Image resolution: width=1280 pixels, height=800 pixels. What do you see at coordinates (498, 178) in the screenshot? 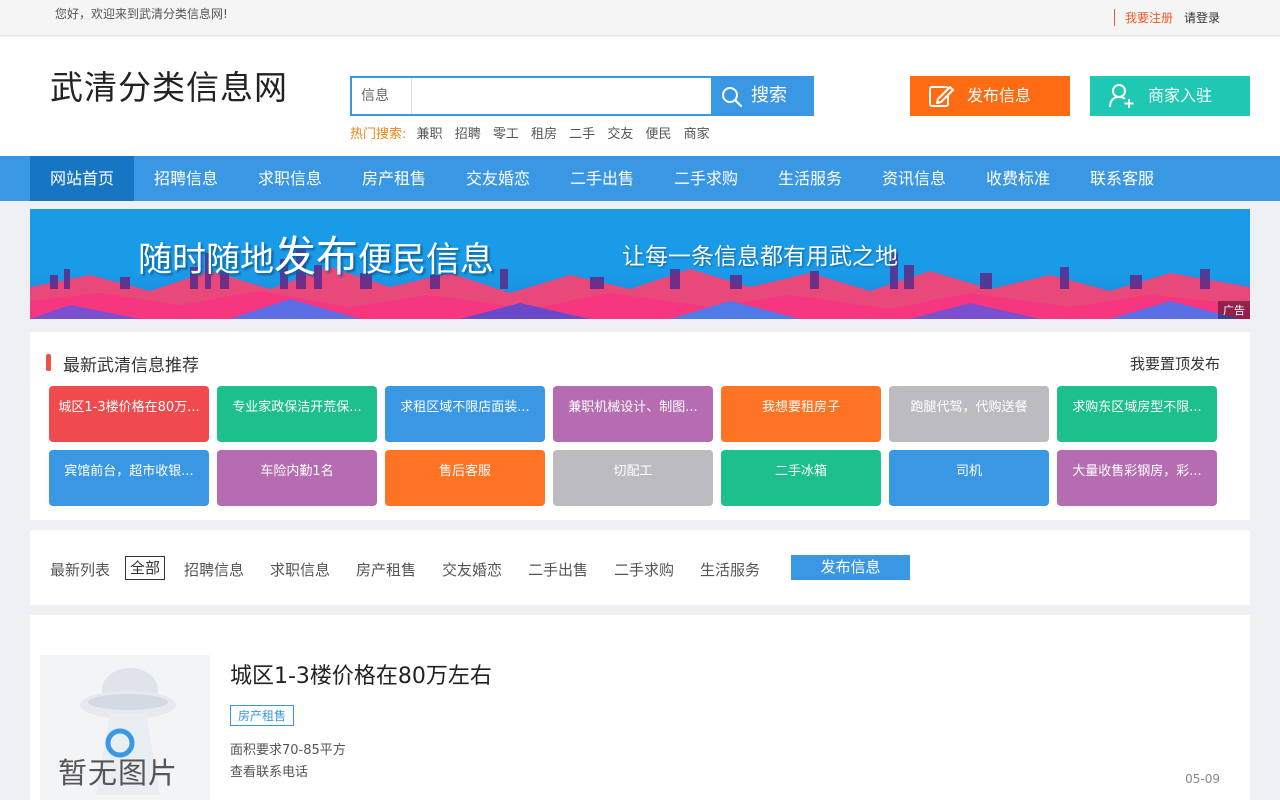
I see `nav-item-dating: 交友婚恋` at bounding box center [498, 178].